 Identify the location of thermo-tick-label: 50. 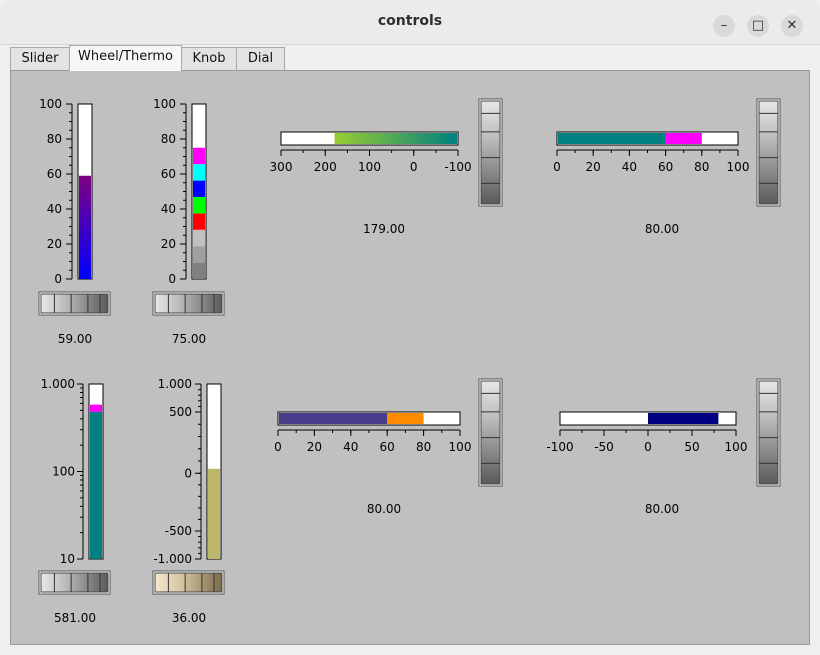
(691, 447).